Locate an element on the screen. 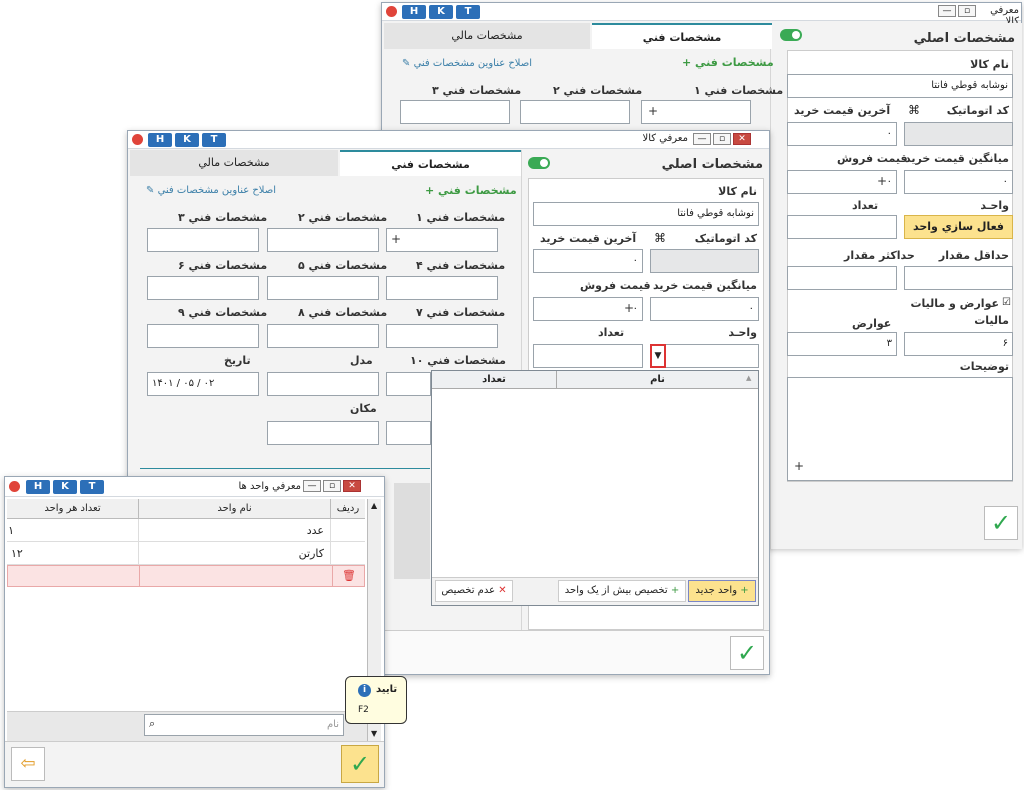  title-bar: H K T معرفي کالا — ▫ ✕ is located at coordinates (448, 140).